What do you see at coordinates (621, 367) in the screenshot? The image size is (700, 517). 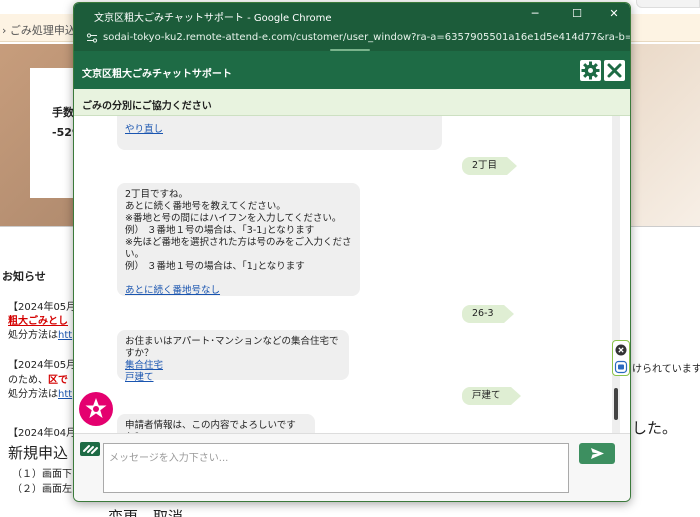 I see `widget-chat-icon` at bounding box center [621, 367].